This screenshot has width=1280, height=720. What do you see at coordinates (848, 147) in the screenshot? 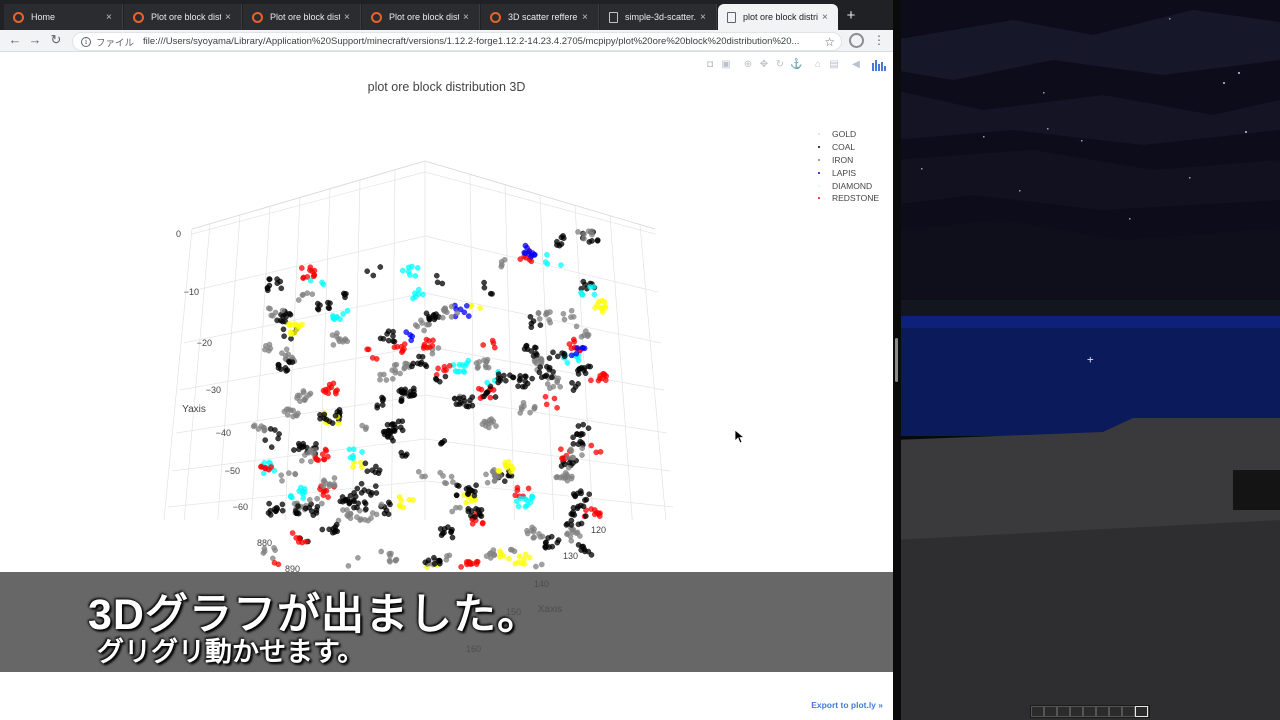
I see `legend-item: COAL` at bounding box center [848, 147].